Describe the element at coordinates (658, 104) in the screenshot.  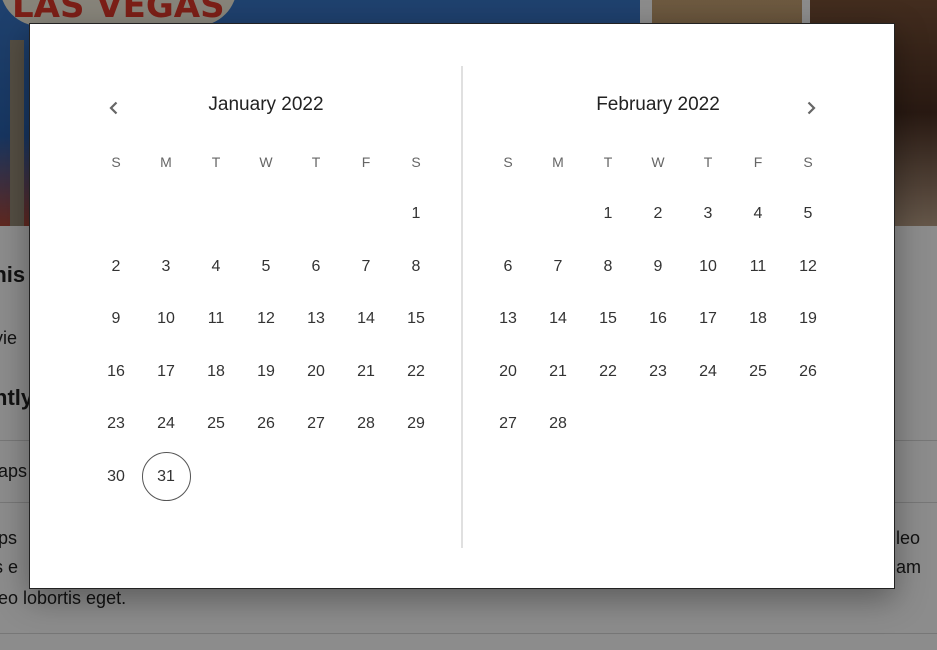
I see `month-title: February 2022` at that location.